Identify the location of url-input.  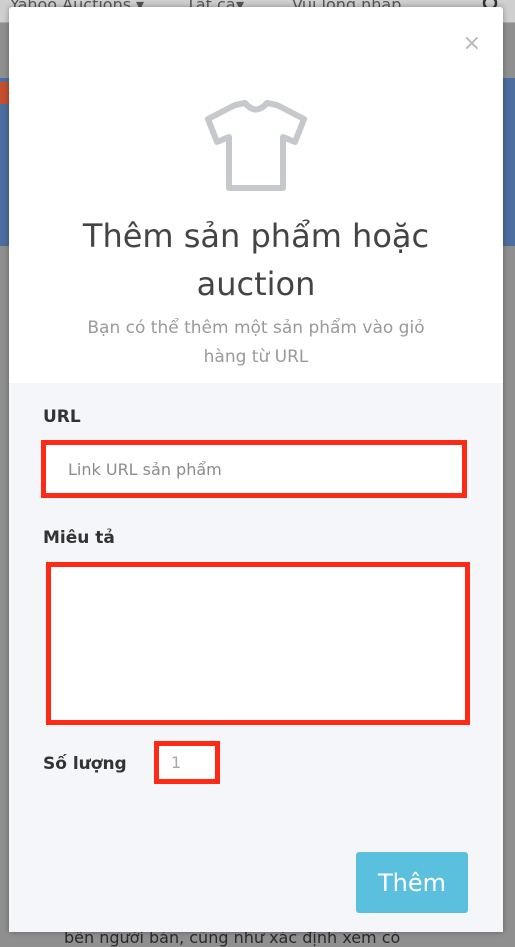
(254, 469).